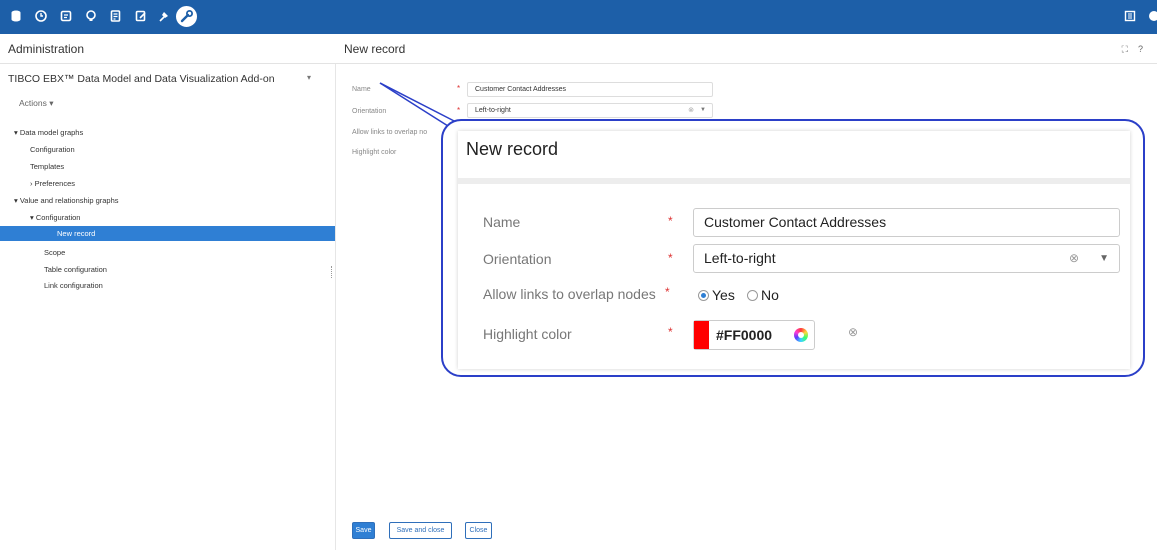 This screenshot has height=550, width=1157. What do you see at coordinates (801, 335) in the screenshot?
I see `color-wheel-icon` at bounding box center [801, 335].